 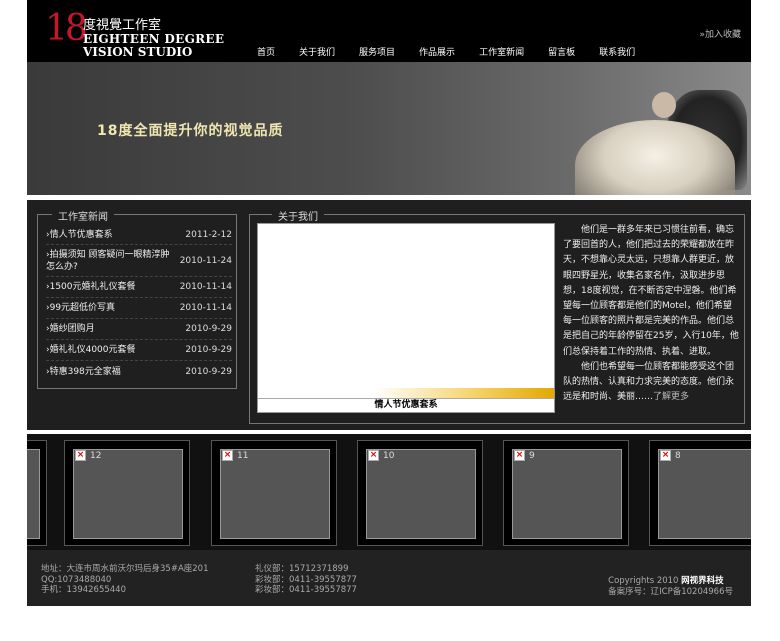 I want to click on nav-contact: 联系我们, so click(x=617, y=51).